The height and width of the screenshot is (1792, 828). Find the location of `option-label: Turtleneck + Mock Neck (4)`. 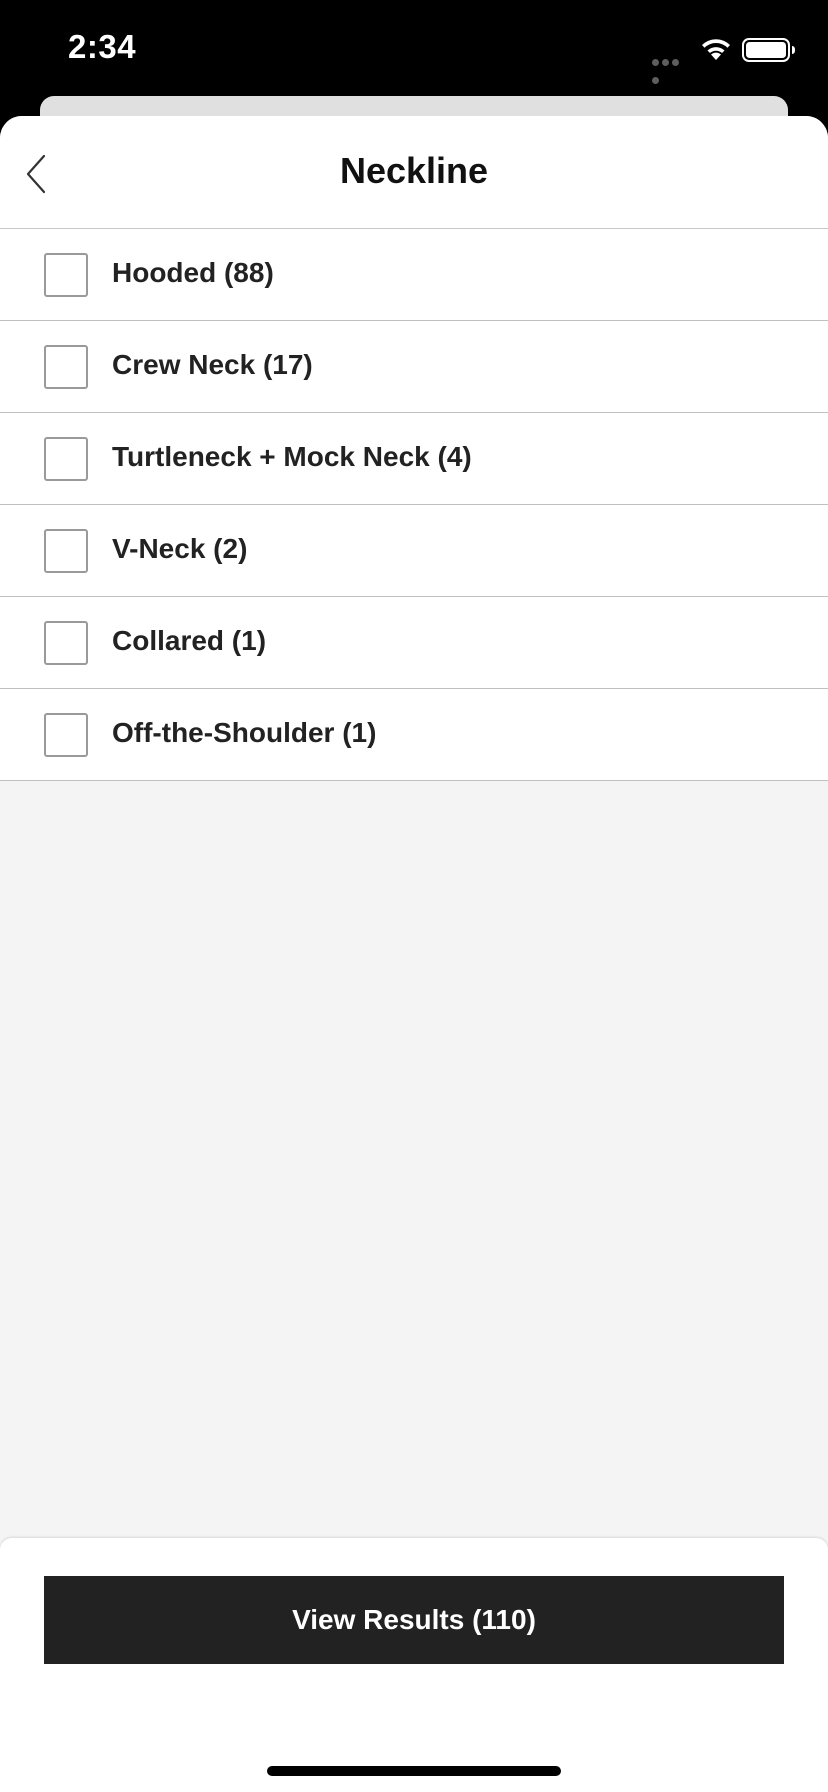

option-label: Turtleneck + Mock Neck (4) is located at coordinates (292, 456).